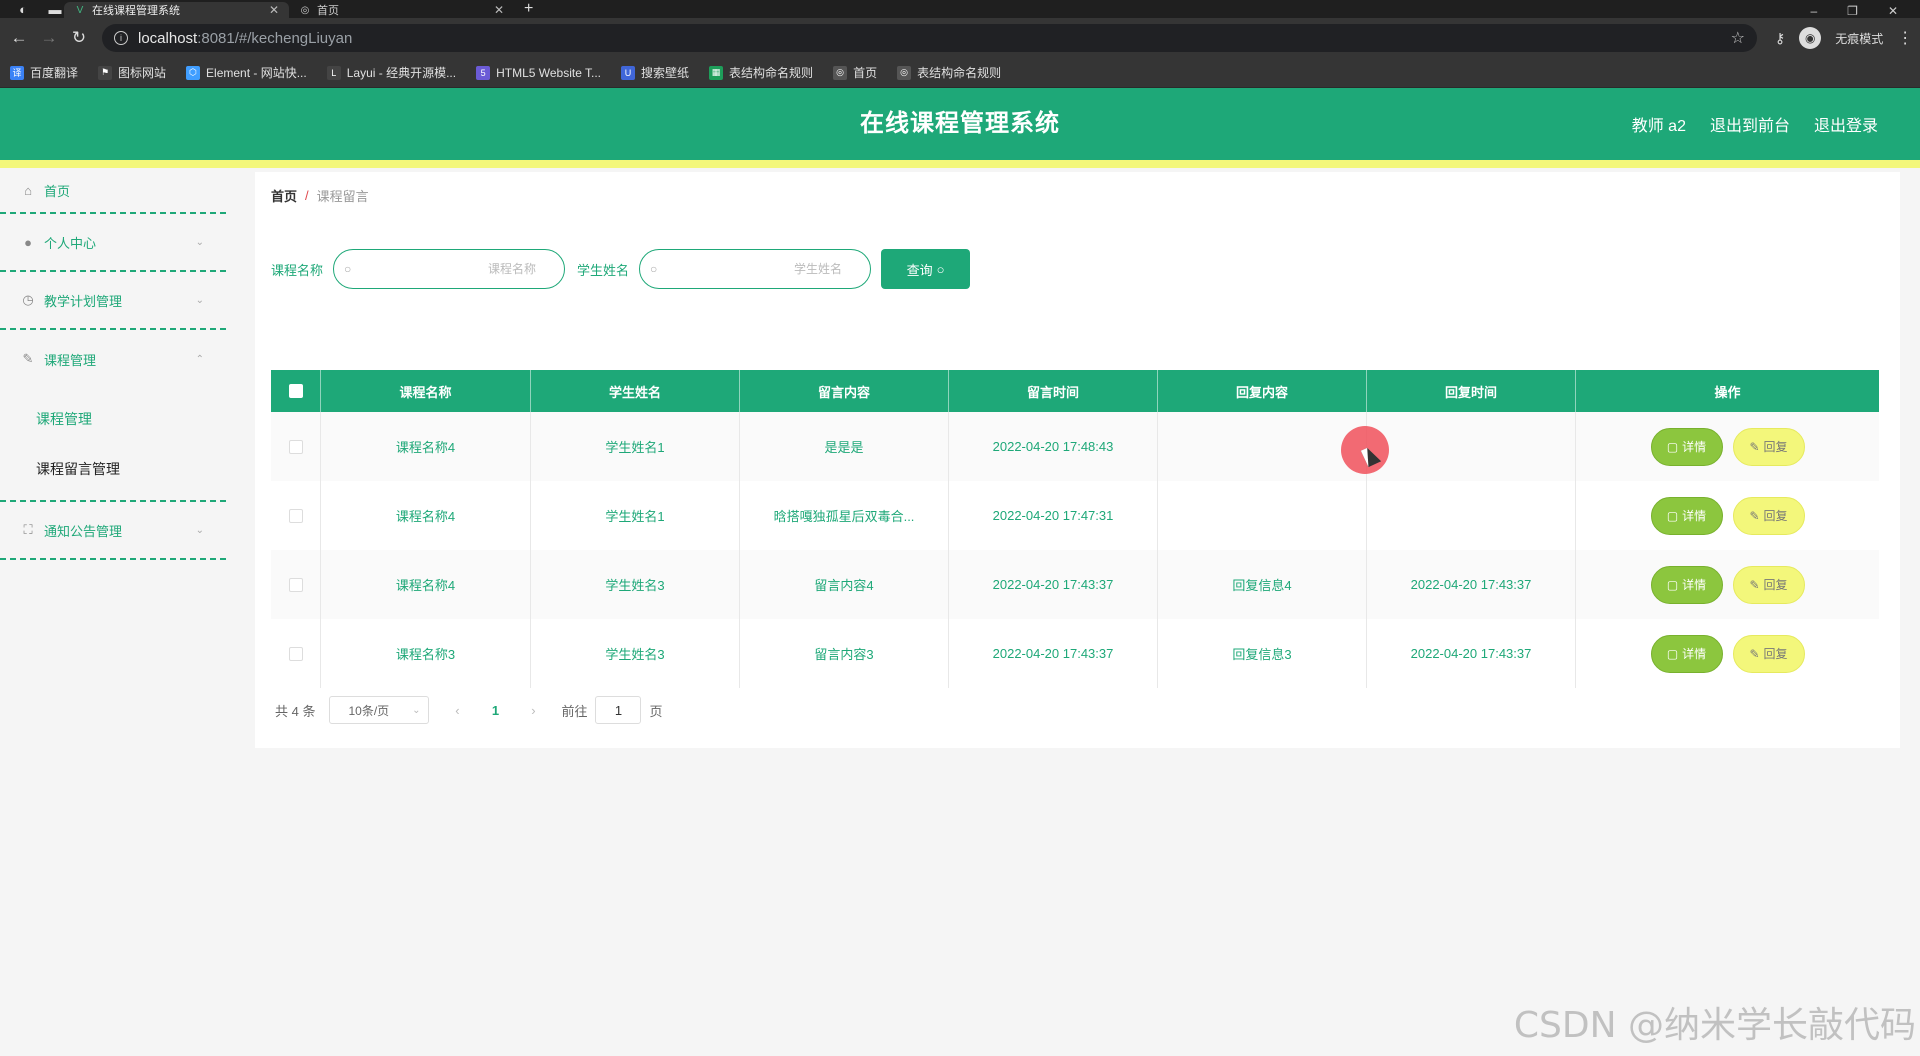  Describe the element at coordinates (926, 269) in the screenshot. I see `query-button: 查询 ○` at that location.